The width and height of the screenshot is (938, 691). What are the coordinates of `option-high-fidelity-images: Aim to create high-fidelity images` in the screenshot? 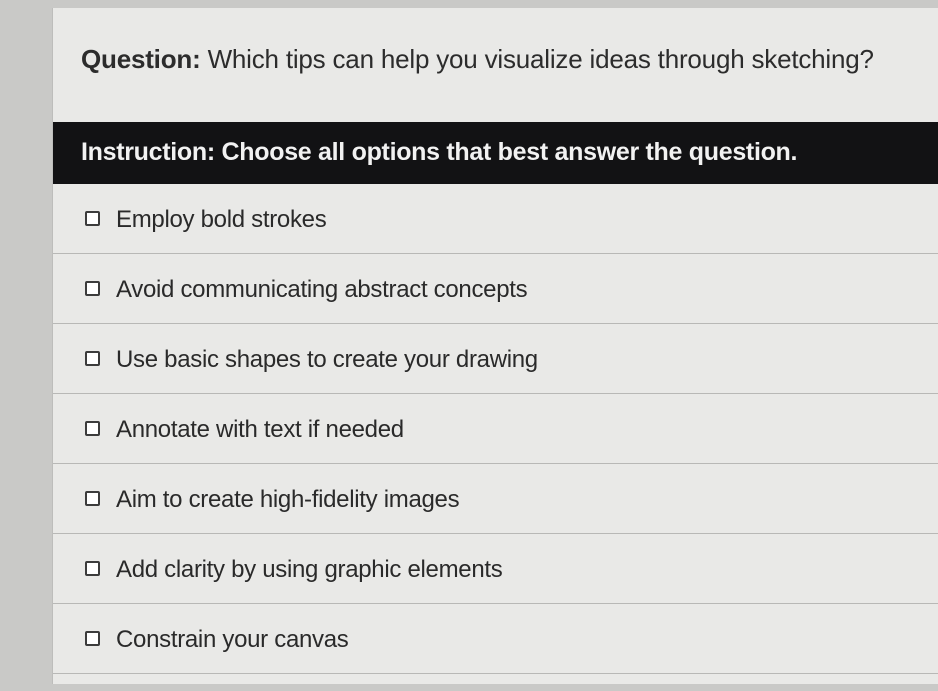 It's located at (495, 499).